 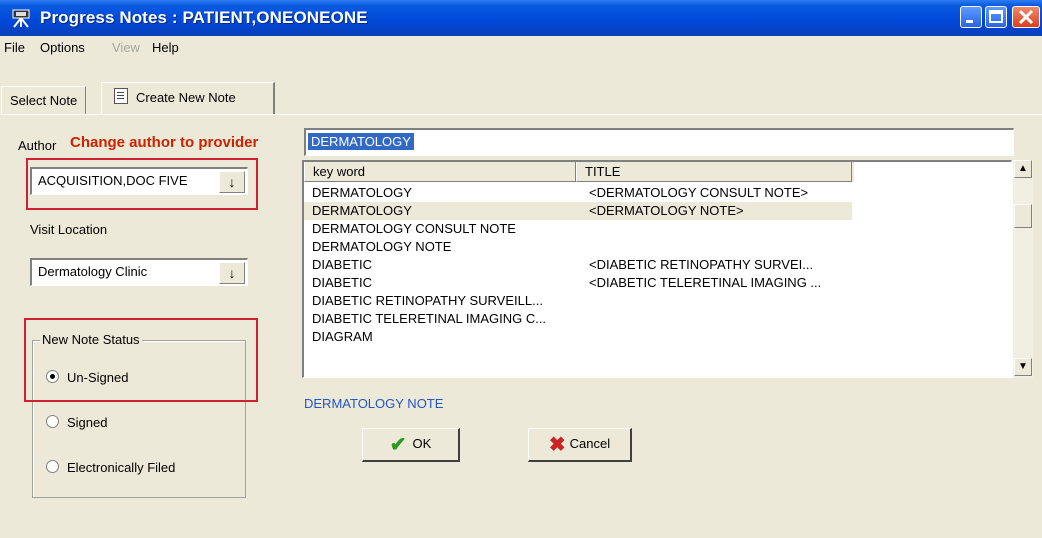 I want to click on tab-create-new-note: Create New Note, so click(x=188, y=98).